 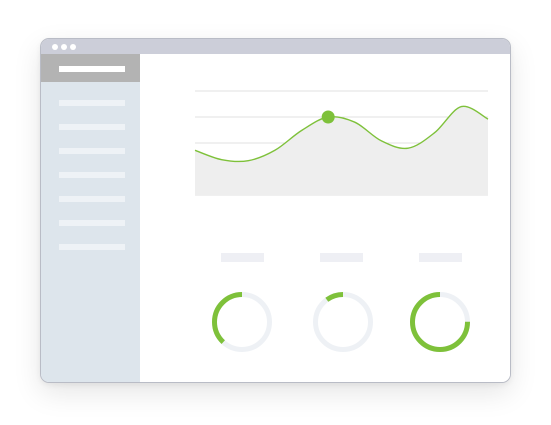 I want to click on window-minimize-button, so click(x=64, y=47).